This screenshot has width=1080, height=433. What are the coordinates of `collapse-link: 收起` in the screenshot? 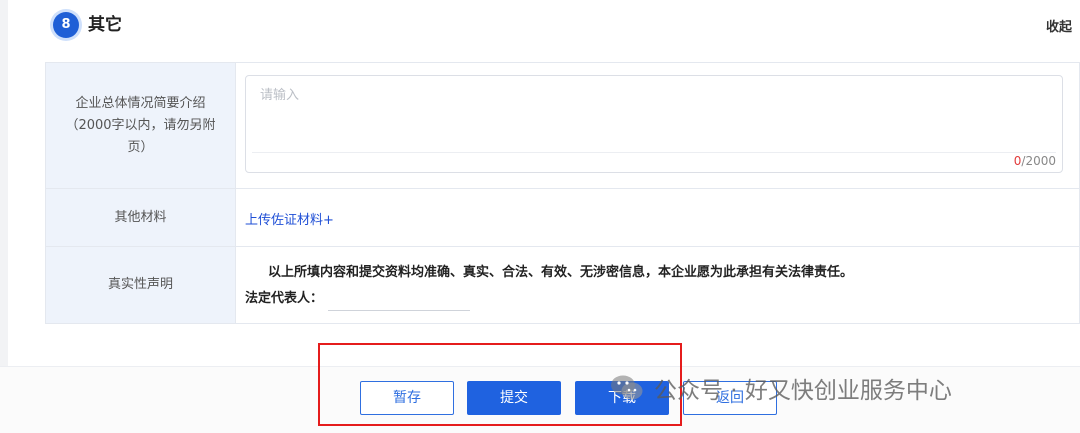 It's located at (1059, 25).